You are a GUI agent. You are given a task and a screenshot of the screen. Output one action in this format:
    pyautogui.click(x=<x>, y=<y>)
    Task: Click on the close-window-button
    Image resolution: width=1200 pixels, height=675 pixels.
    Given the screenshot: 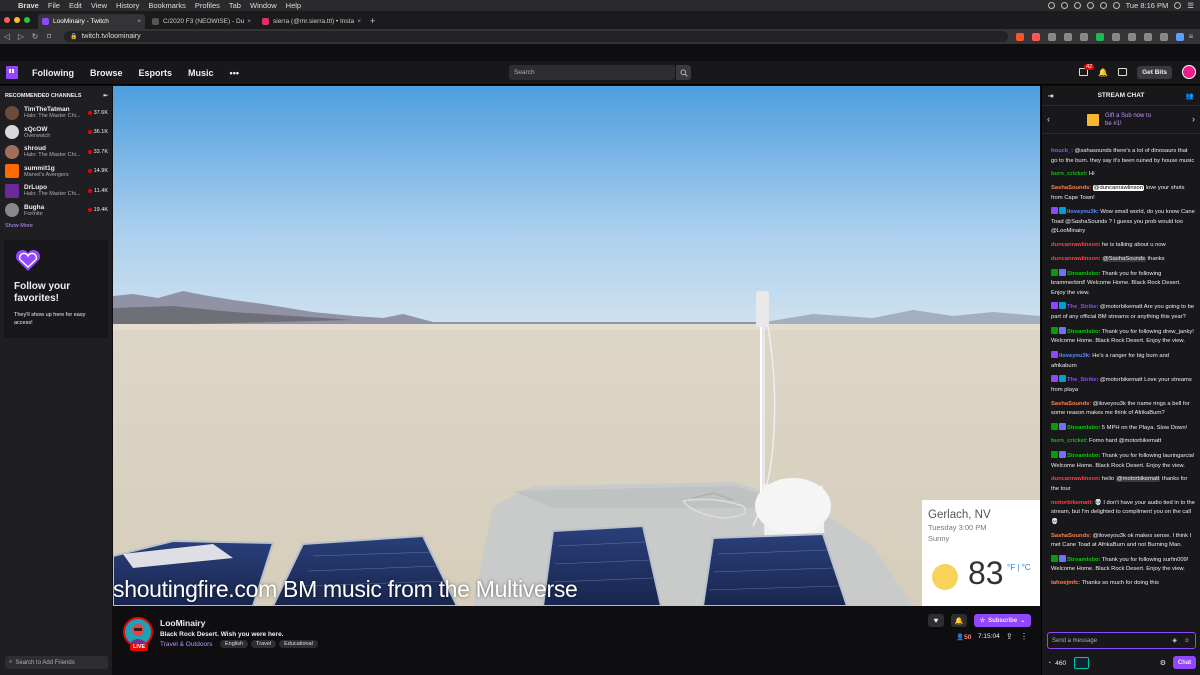 What is the action you would take?
    pyautogui.click(x=7, y=20)
    